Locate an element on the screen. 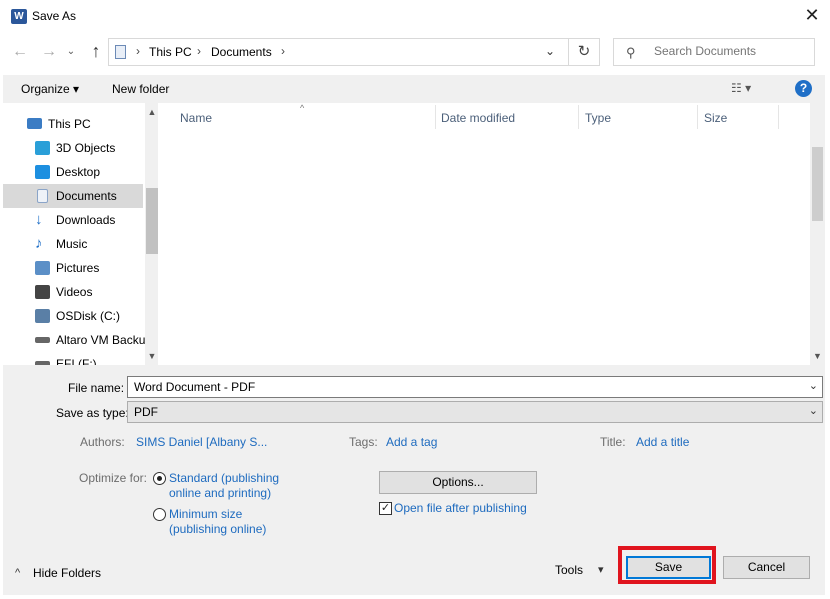 The image size is (830, 599). organize-button: Organize ▾ is located at coordinates (50, 89).